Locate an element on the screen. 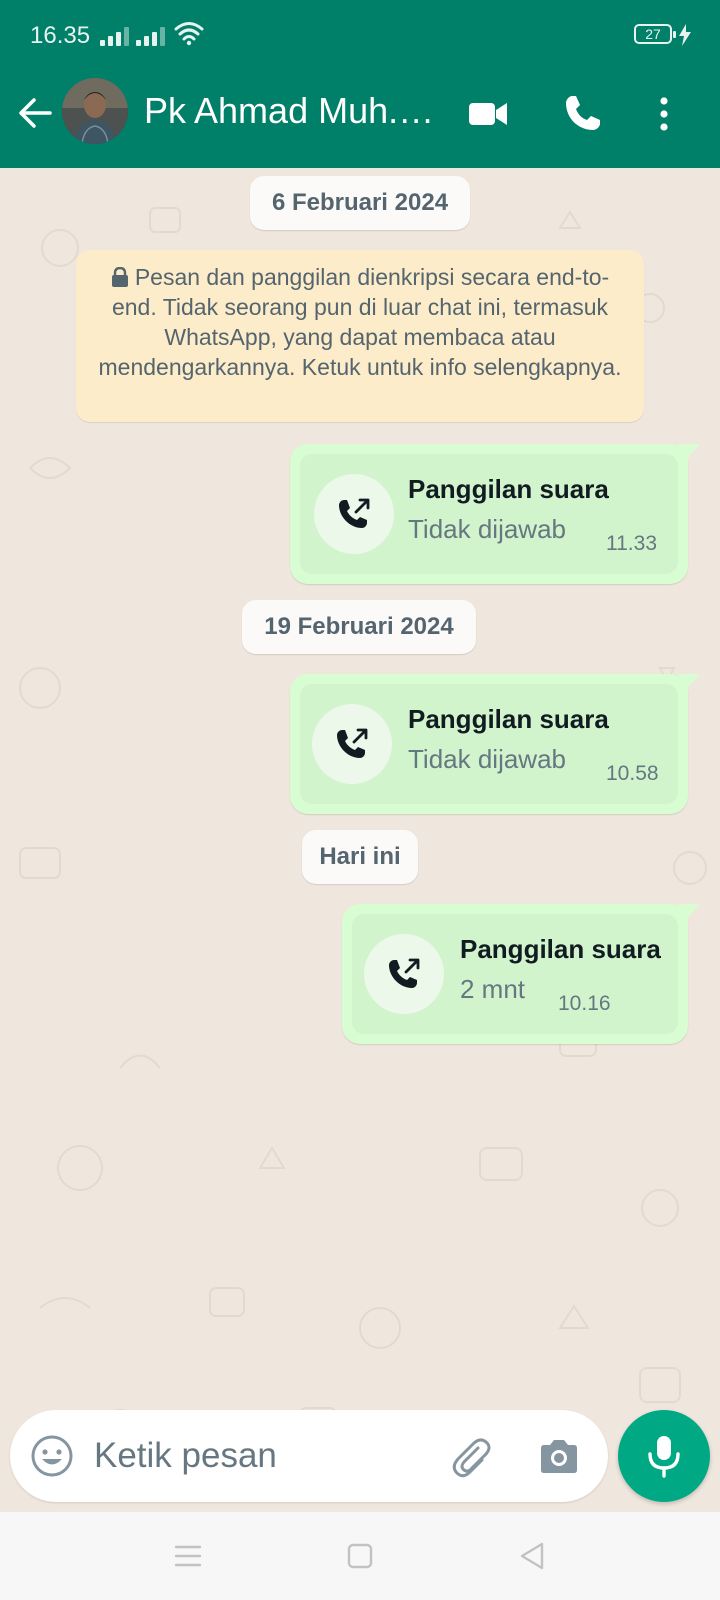 This screenshot has height=1600, width=720. voice-record-button is located at coordinates (664, 1456).